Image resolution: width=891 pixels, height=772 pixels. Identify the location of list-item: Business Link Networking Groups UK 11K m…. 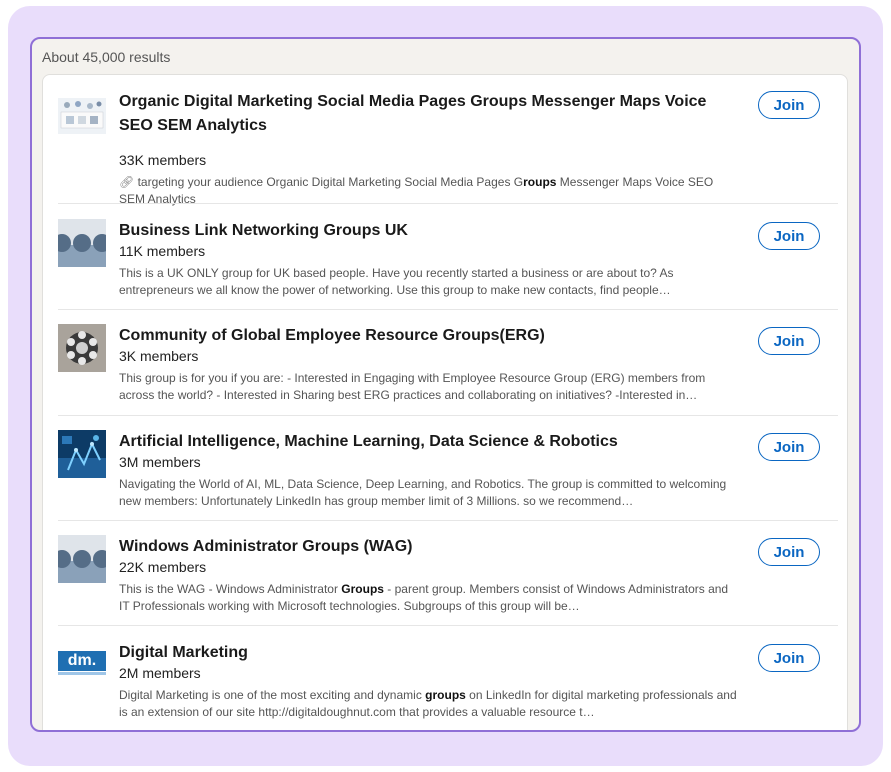
(448, 264).